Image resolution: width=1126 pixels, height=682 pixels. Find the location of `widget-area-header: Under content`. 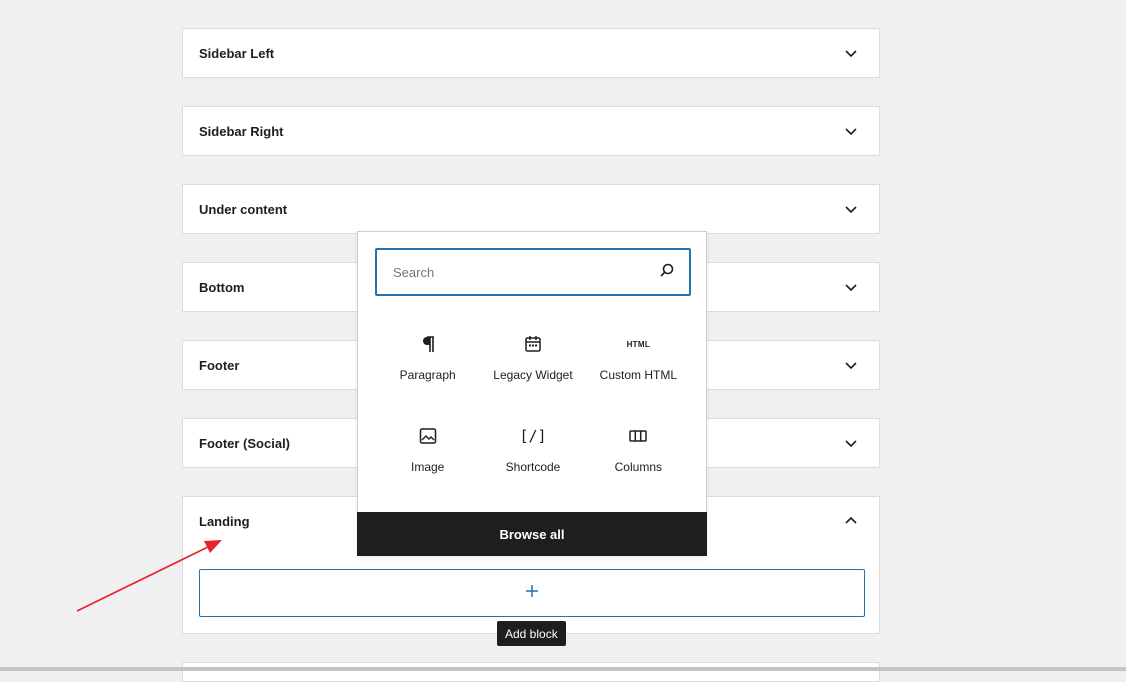

widget-area-header: Under content is located at coordinates (531, 209).